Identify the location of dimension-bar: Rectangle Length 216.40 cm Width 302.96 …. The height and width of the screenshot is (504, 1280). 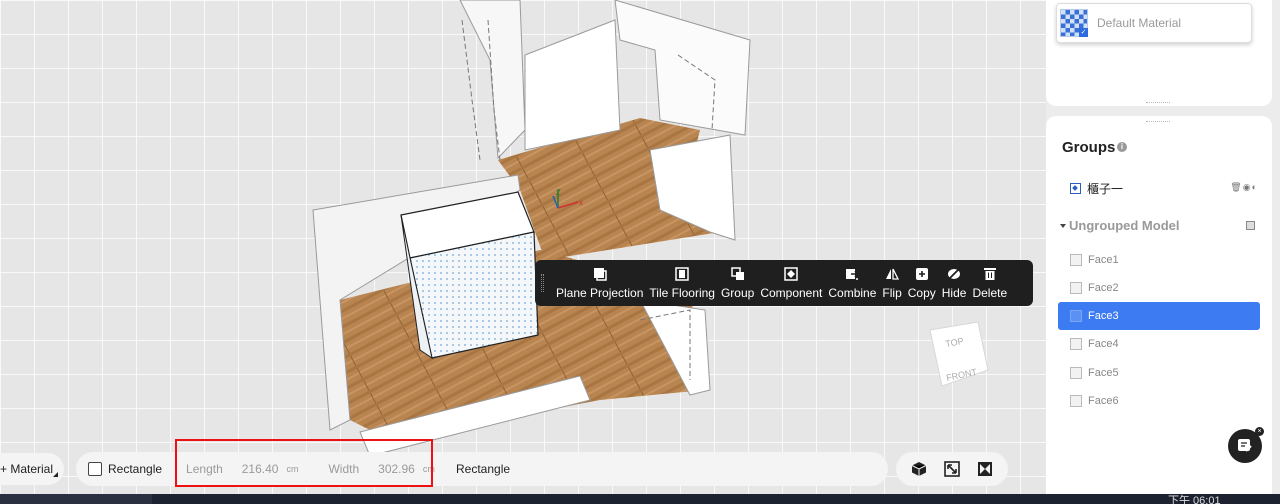
(482, 469).